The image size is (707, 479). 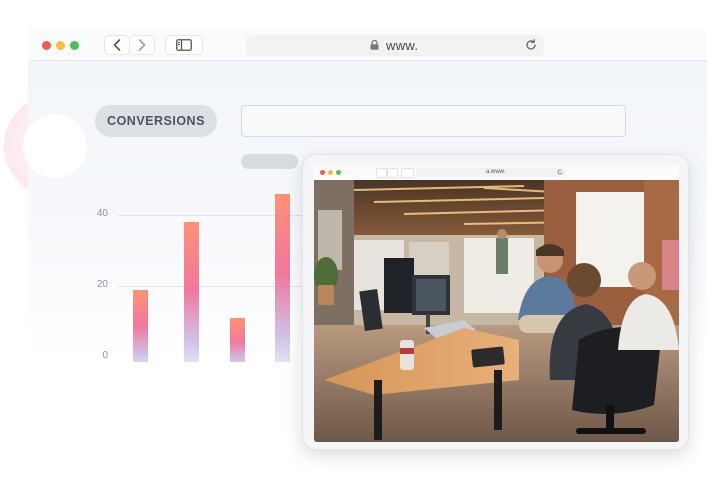 What do you see at coordinates (55, 146) in the screenshot?
I see `decorative-ring-center` at bounding box center [55, 146].